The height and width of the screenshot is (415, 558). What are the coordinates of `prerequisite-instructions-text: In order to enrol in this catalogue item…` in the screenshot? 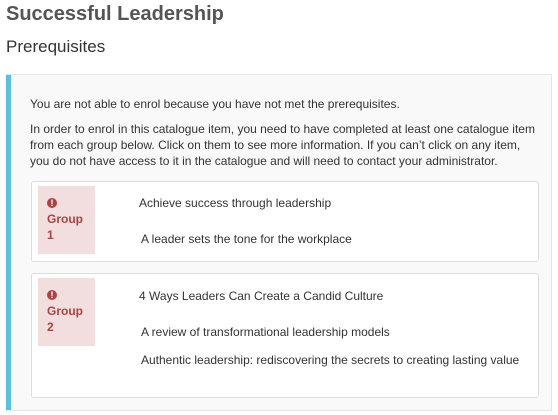 It's located at (282, 145).